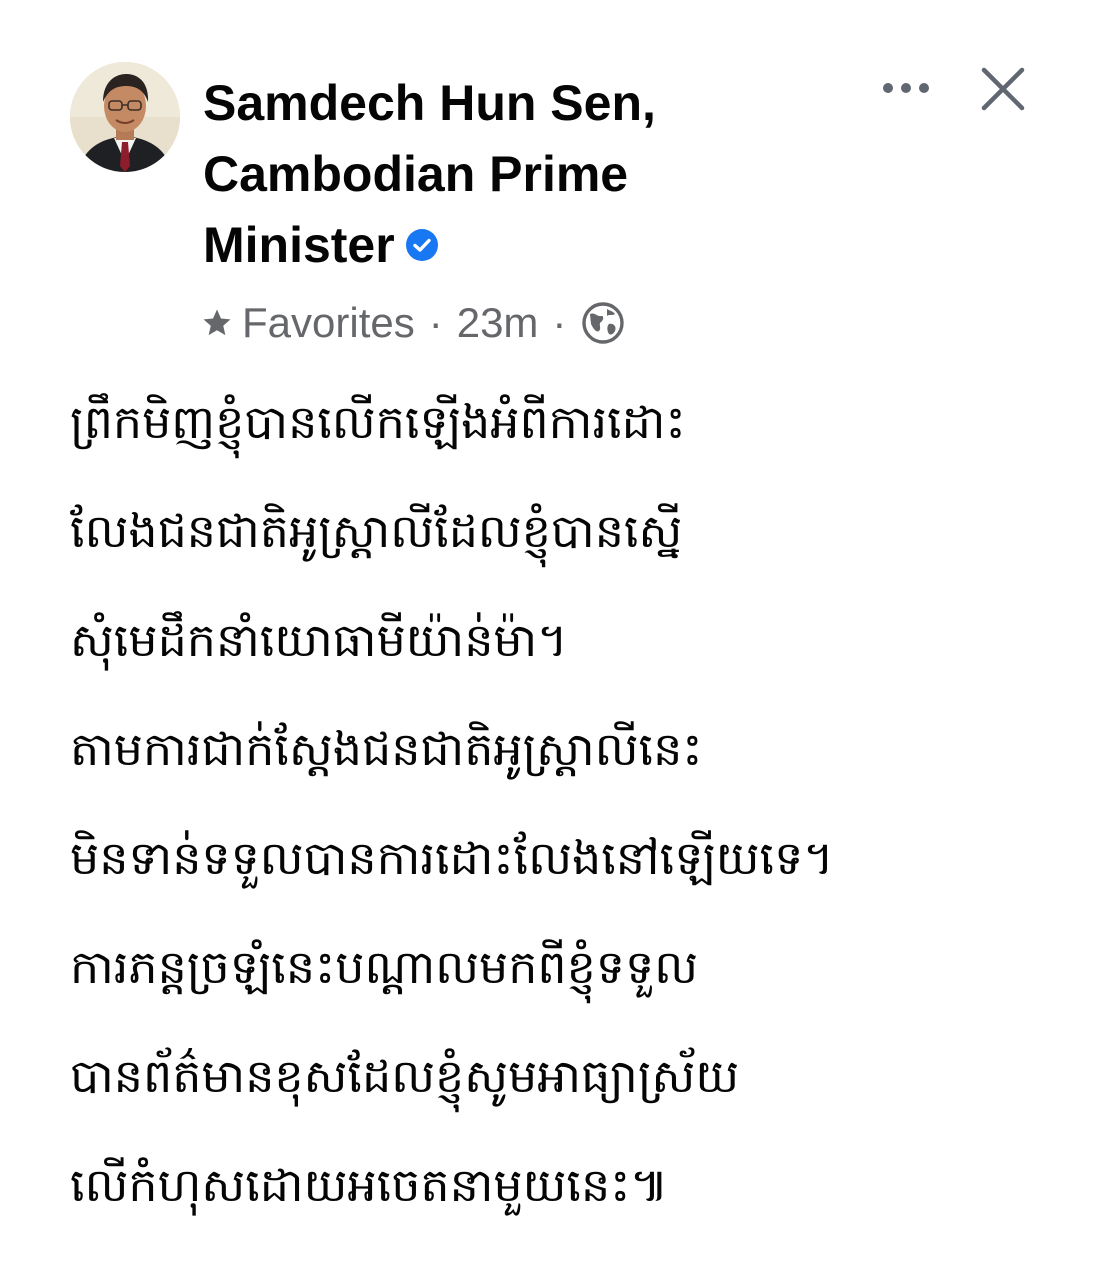 This screenshot has height=1280, width=1095. I want to click on post-body-line: សុំមេដឹកនាំយោធាមីយ៉ាន់ម៉ា។, so click(319, 640).